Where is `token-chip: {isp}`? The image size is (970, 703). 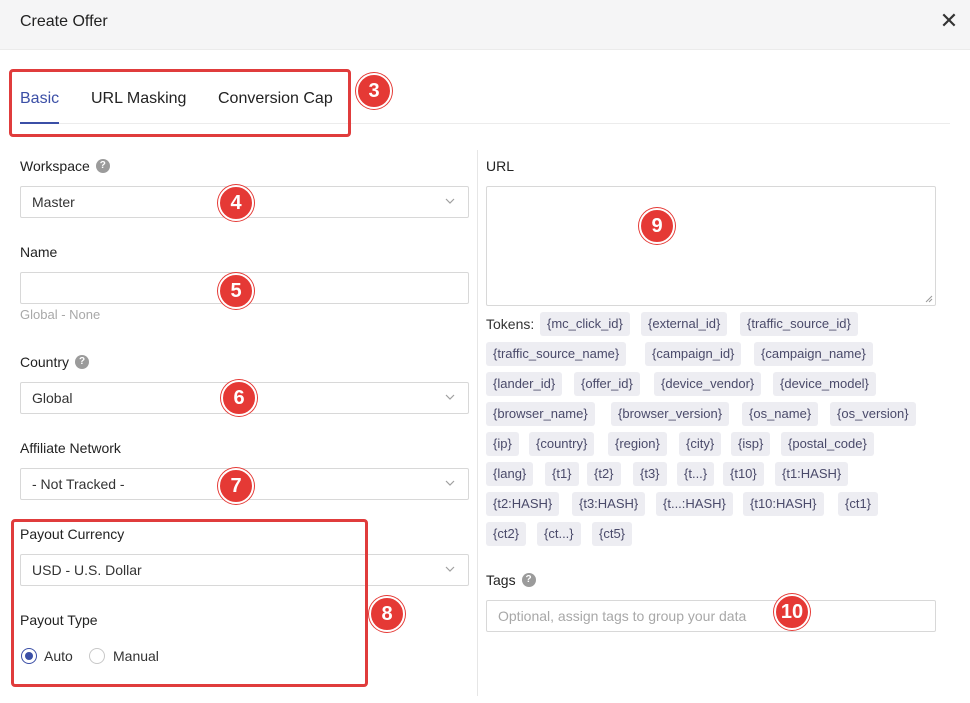
token-chip: {isp} is located at coordinates (751, 444).